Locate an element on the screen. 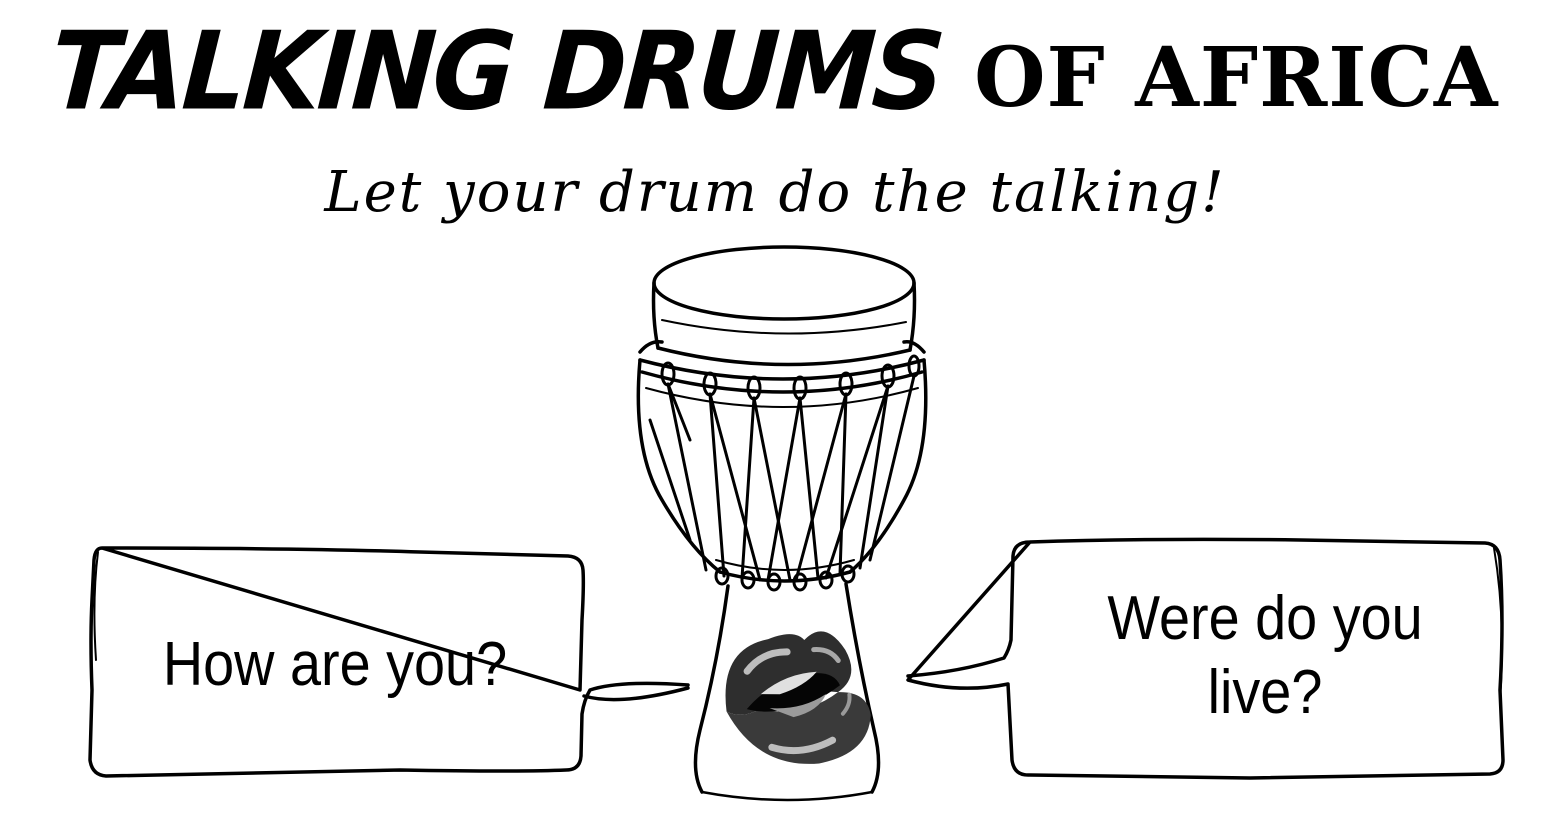 This screenshot has height=814, width=1550. speech-bubble-left-text: How are you? is located at coordinates (335, 664).